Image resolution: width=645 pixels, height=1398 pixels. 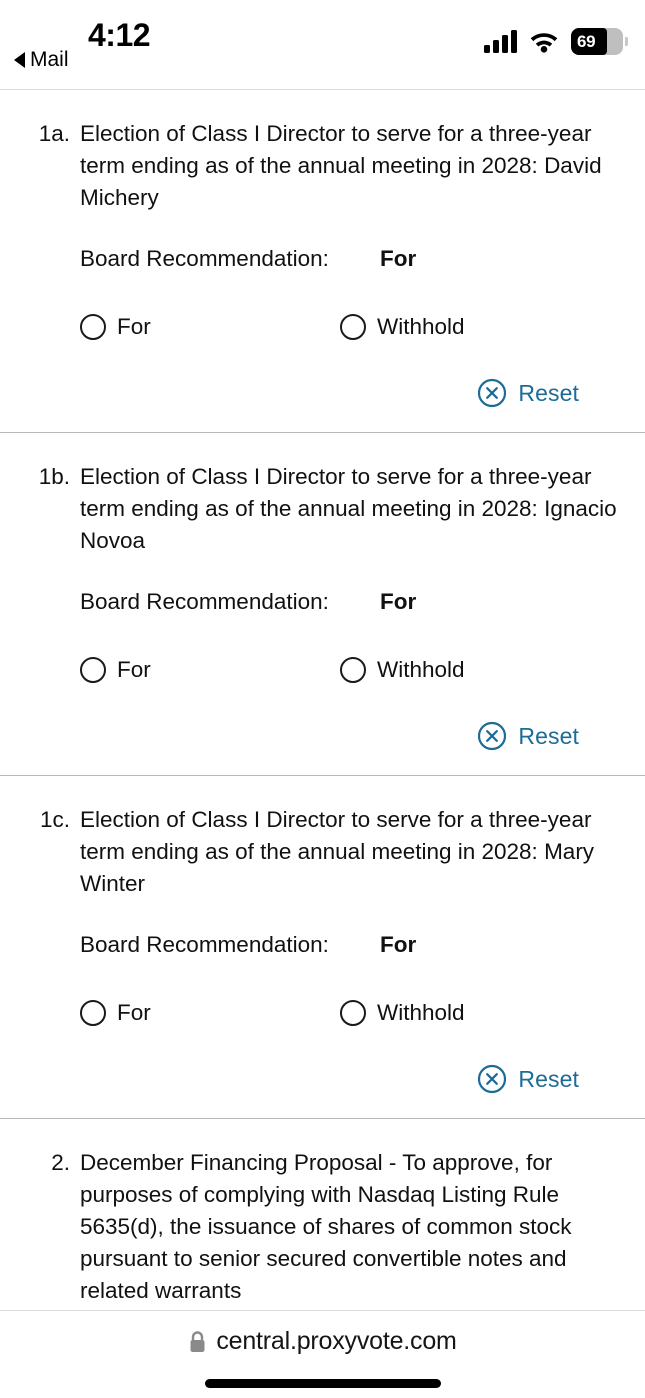 I want to click on battery-cap, so click(x=626, y=41).